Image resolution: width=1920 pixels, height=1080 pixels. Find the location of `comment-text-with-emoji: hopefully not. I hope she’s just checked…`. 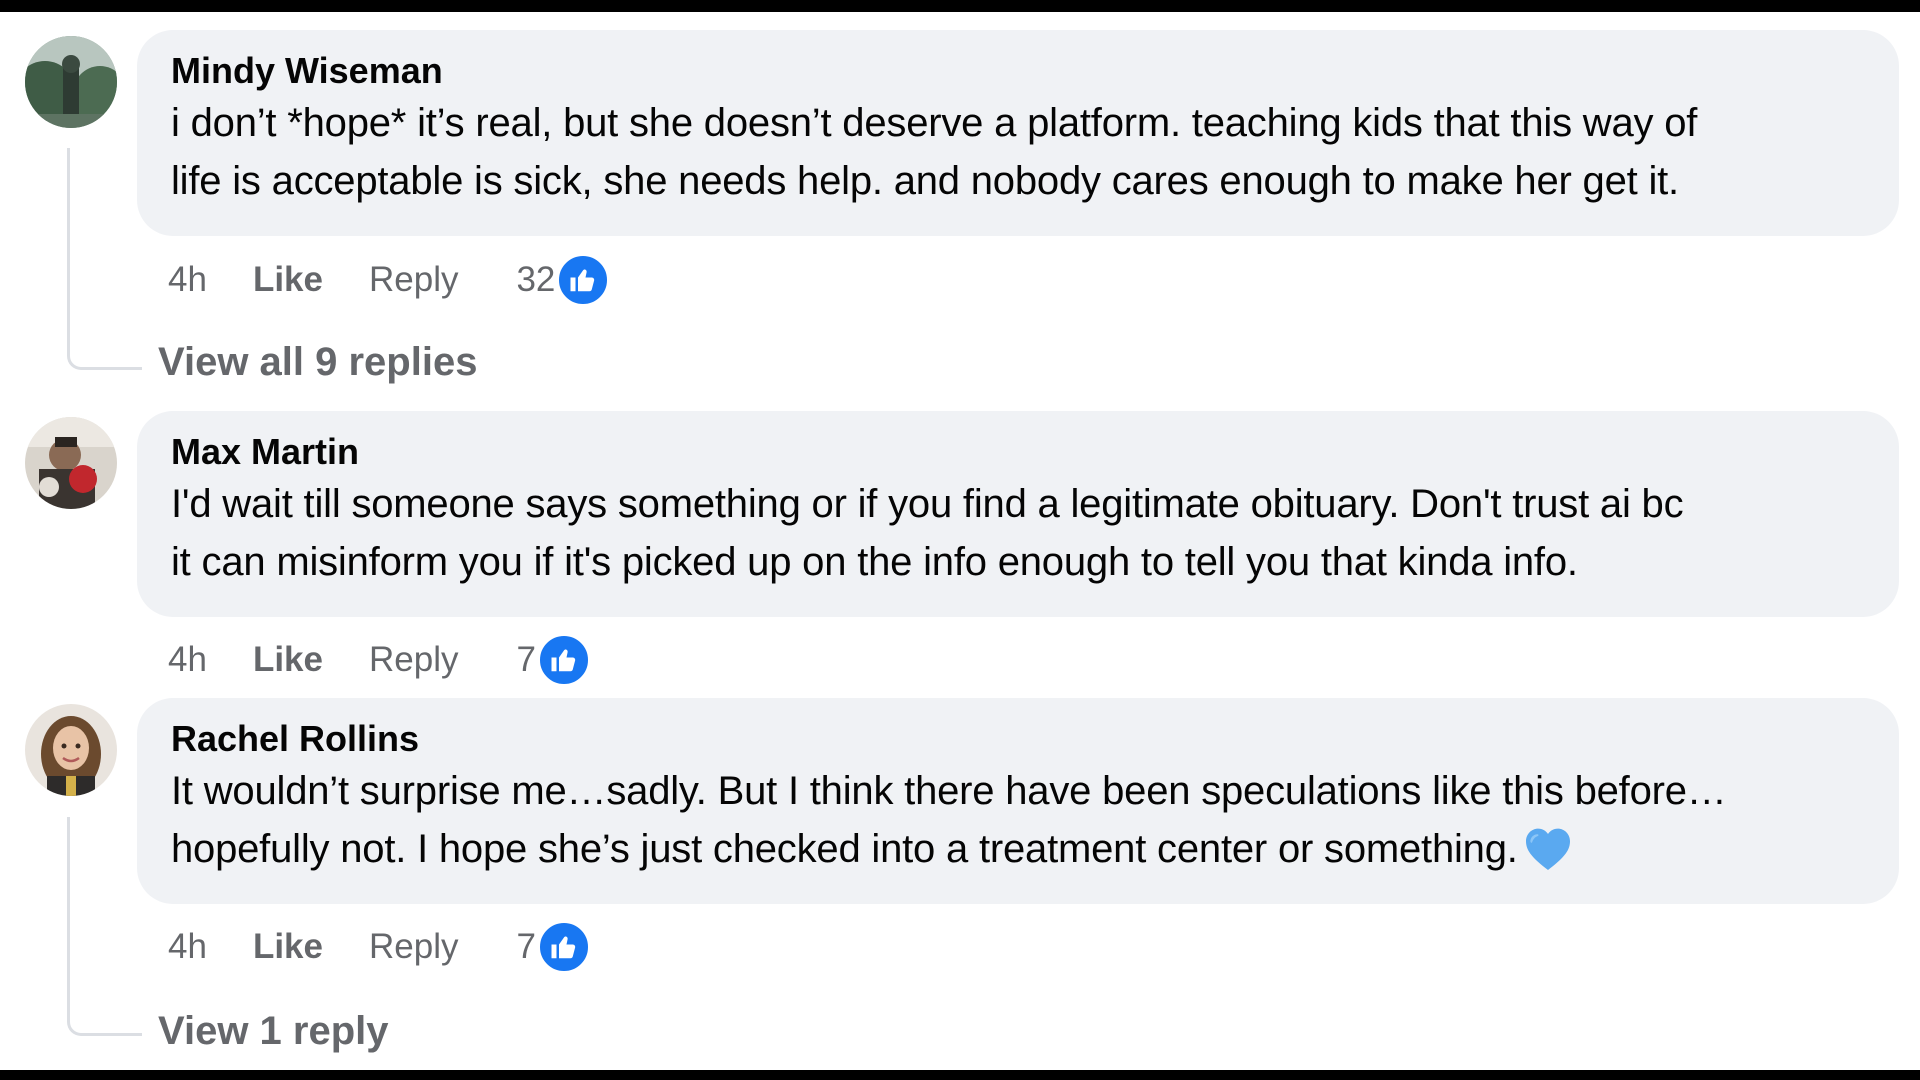

comment-text-with-emoji: hopefully not. I hope she’s just checked… is located at coordinates (1018, 849).